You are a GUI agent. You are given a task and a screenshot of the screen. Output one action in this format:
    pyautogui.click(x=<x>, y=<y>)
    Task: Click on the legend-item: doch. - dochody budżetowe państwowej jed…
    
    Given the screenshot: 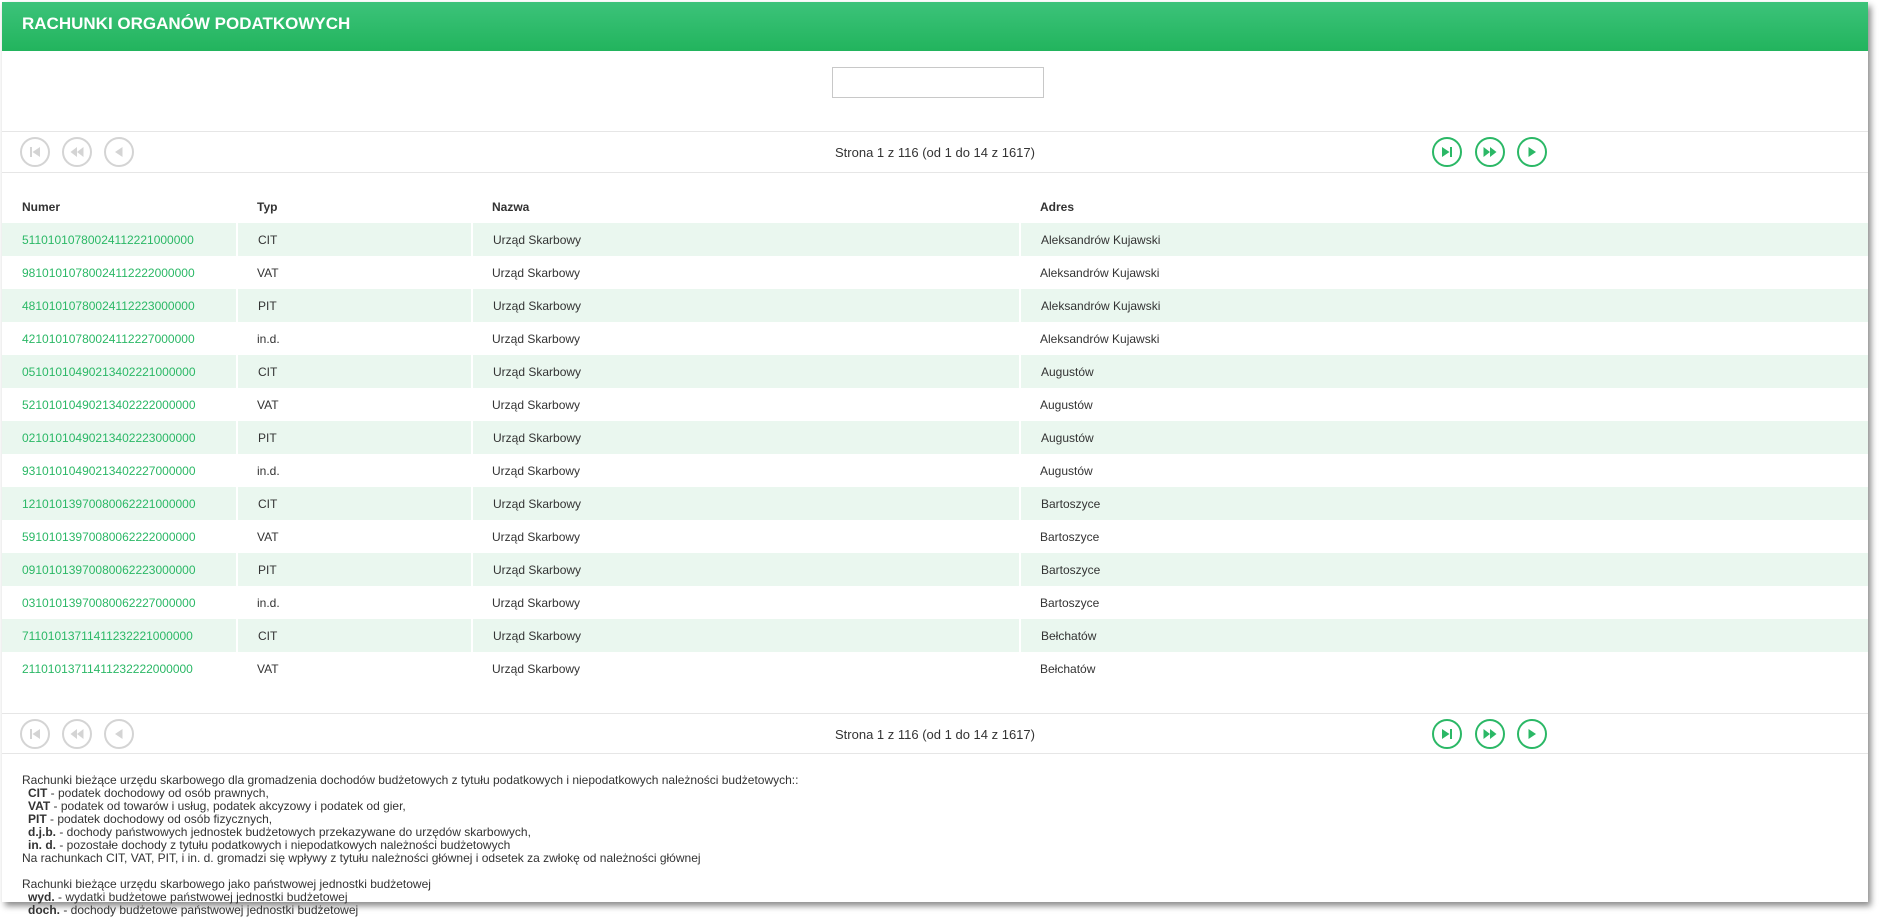 What is the action you would take?
    pyautogui.click(x=935, y=910)
    